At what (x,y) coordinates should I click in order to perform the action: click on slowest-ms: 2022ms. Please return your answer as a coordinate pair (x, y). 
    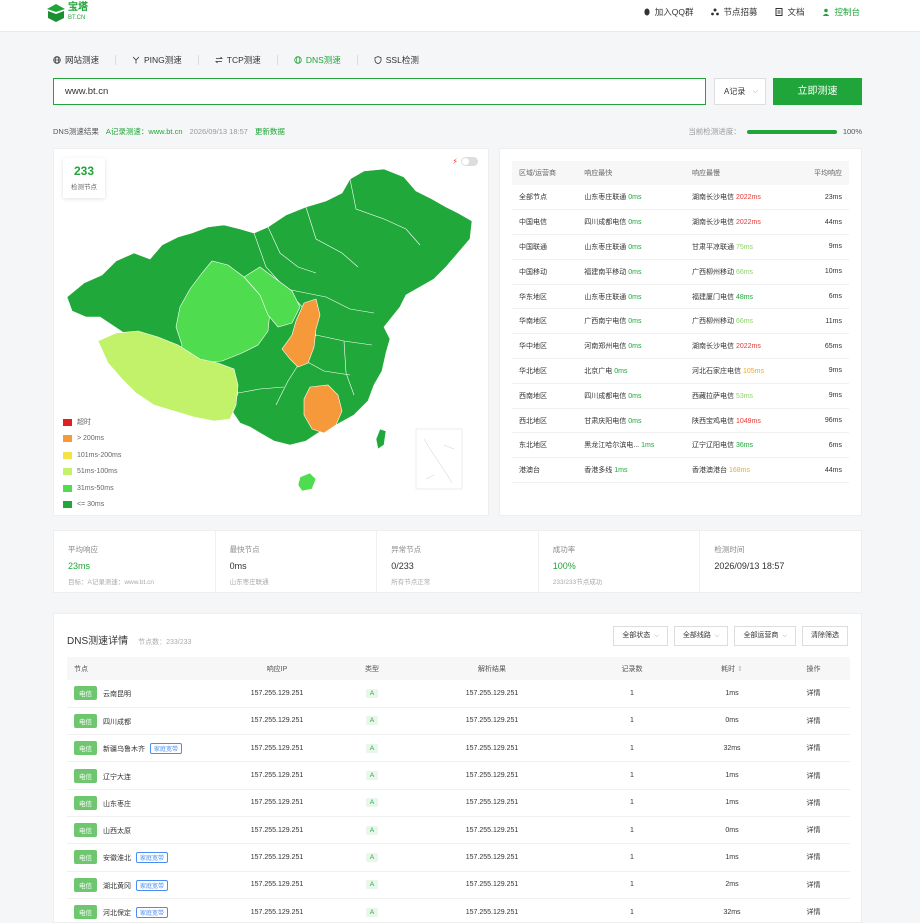
    Looking at the image, I should click on (748, 223).